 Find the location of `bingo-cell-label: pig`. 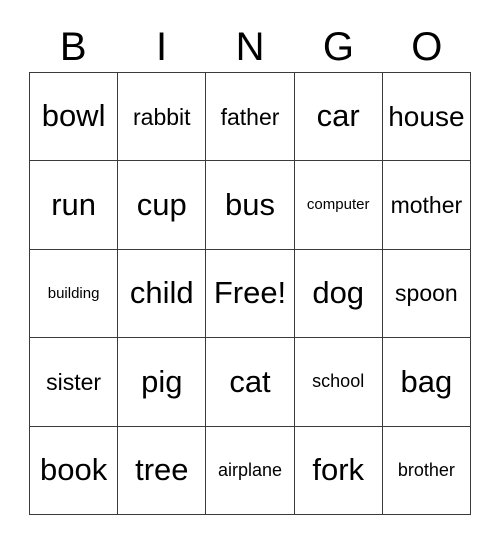

bingo-cell-label: pig is located at coordinates (162, 381).